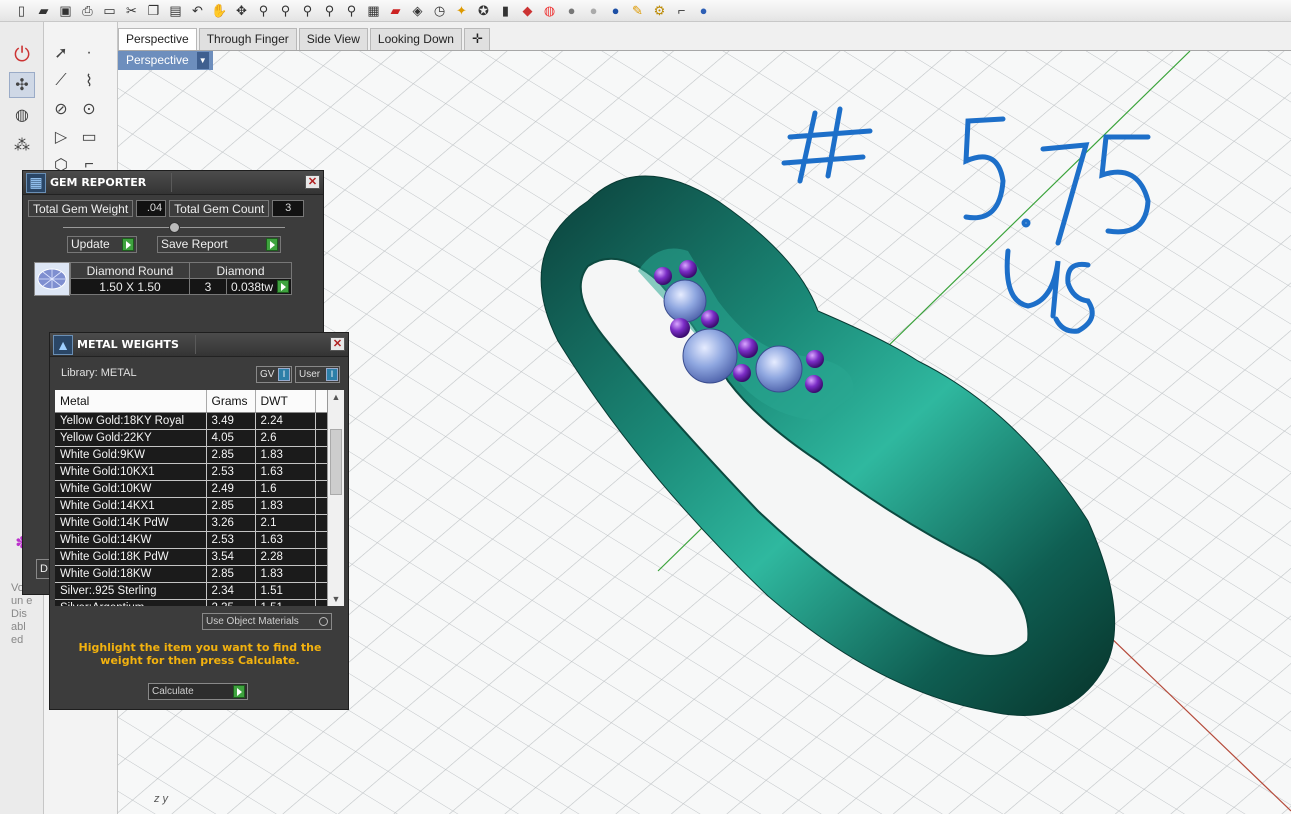  What do you see at coordinates (285, 489) in the screenshot?
I see `dwt-cell: 1.6` at bounding box center [285, 489].